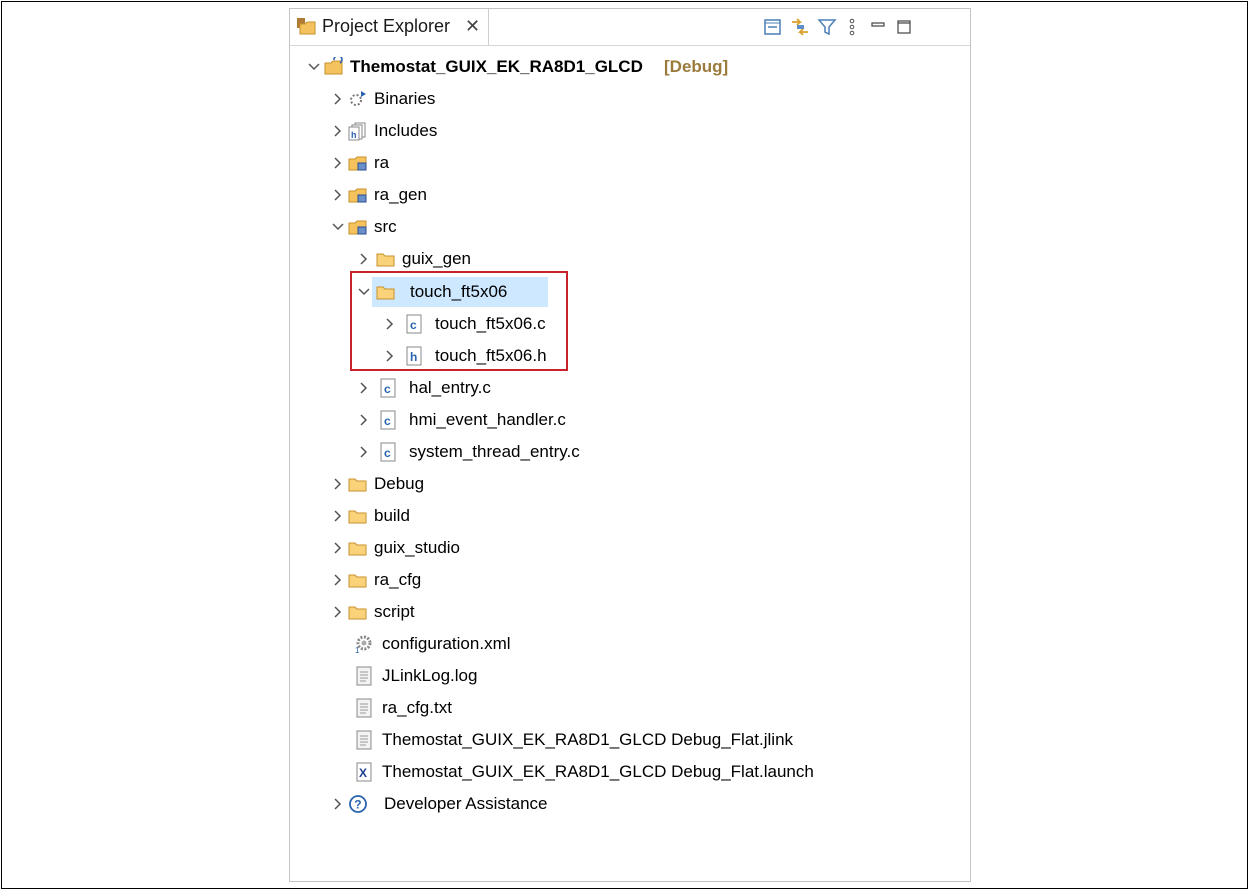  What do you see at coordinates (500, 708) in the screenshot?
I see `tree-item-ra-cfg-txt: ra_cfg.txt` at bounding box center [500, 708].